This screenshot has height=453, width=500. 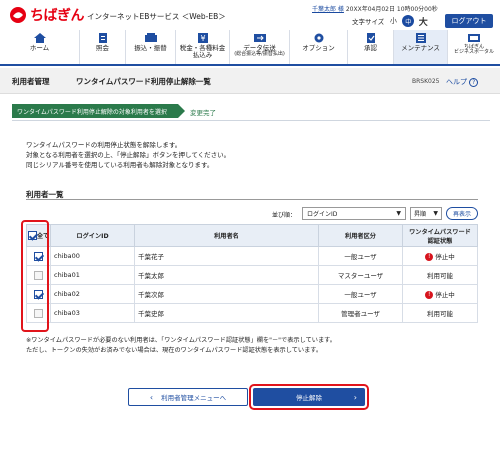 I want to click on sort-order-select: 昇順 ▼, so click(x=426, y=213).